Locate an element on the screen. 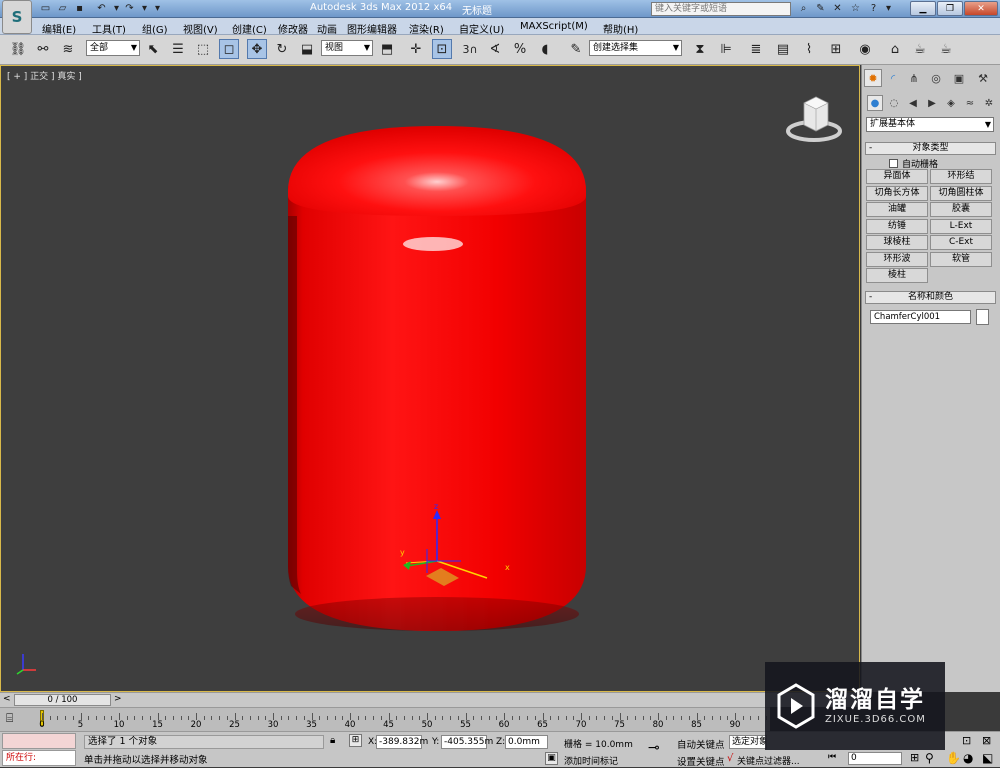 This screenshot has width=1000, height=768. absolute-mode-icon: ⊞ is located at coordinates (355, 740).